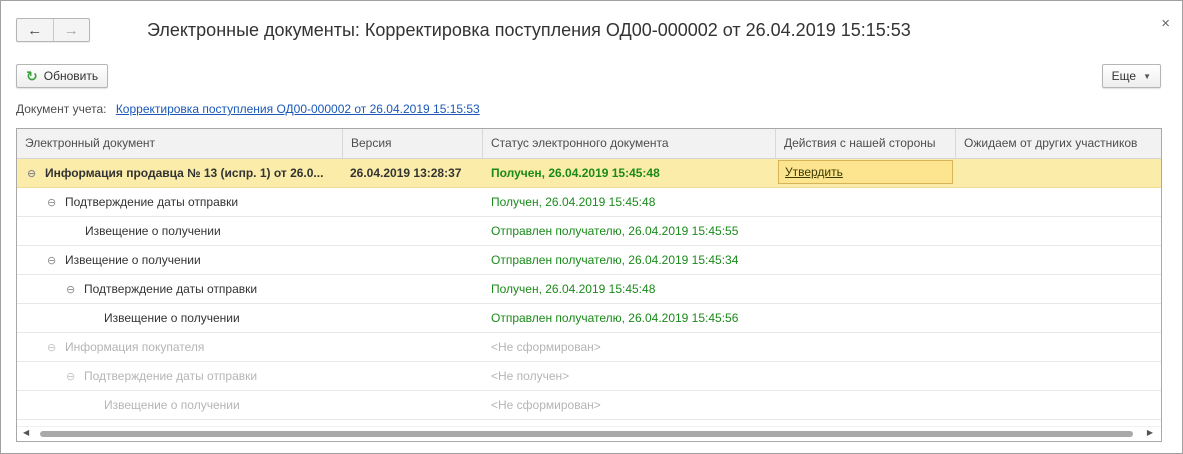  What do you see at coordinates (586, 434) in the screenshot?
I see `scrollbar-thumb` at bounding box center [586, 434].